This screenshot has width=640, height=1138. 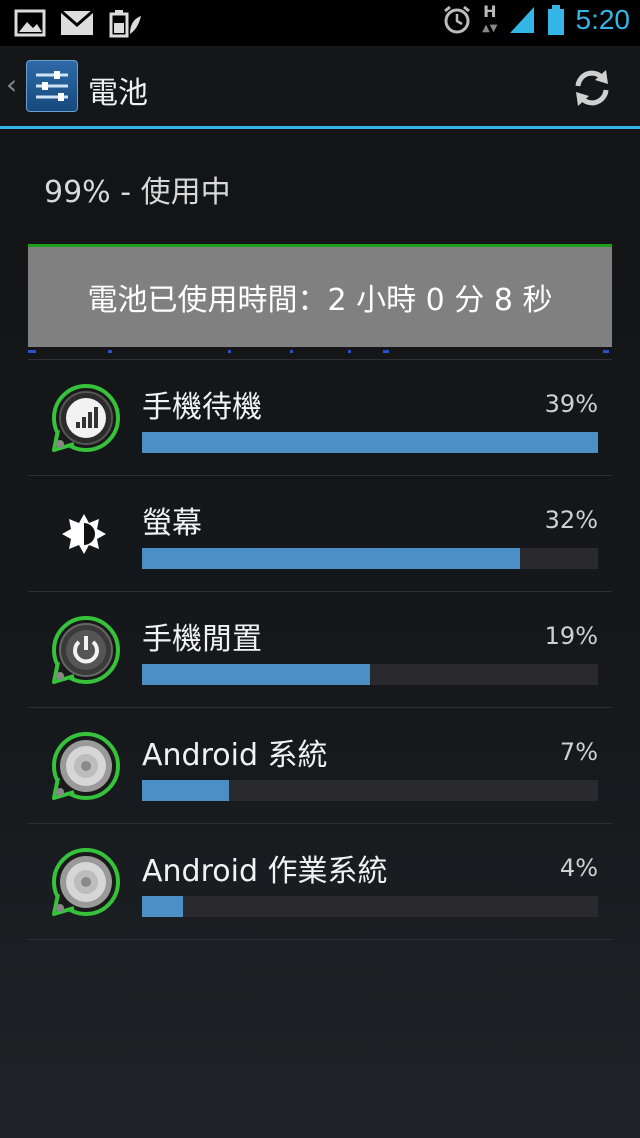 I want to click on action-bar: ‹ 電池, so click(x=320, y=87).